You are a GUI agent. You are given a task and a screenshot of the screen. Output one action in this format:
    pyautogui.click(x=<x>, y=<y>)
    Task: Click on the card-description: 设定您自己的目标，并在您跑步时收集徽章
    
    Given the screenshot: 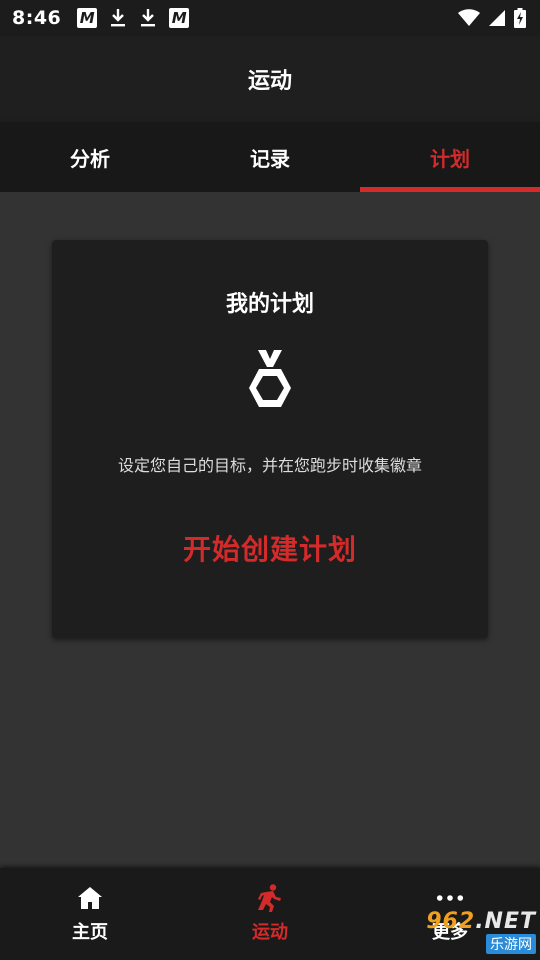 What is the action you would take?
    pyautogui.click(x=269, y=465)
    